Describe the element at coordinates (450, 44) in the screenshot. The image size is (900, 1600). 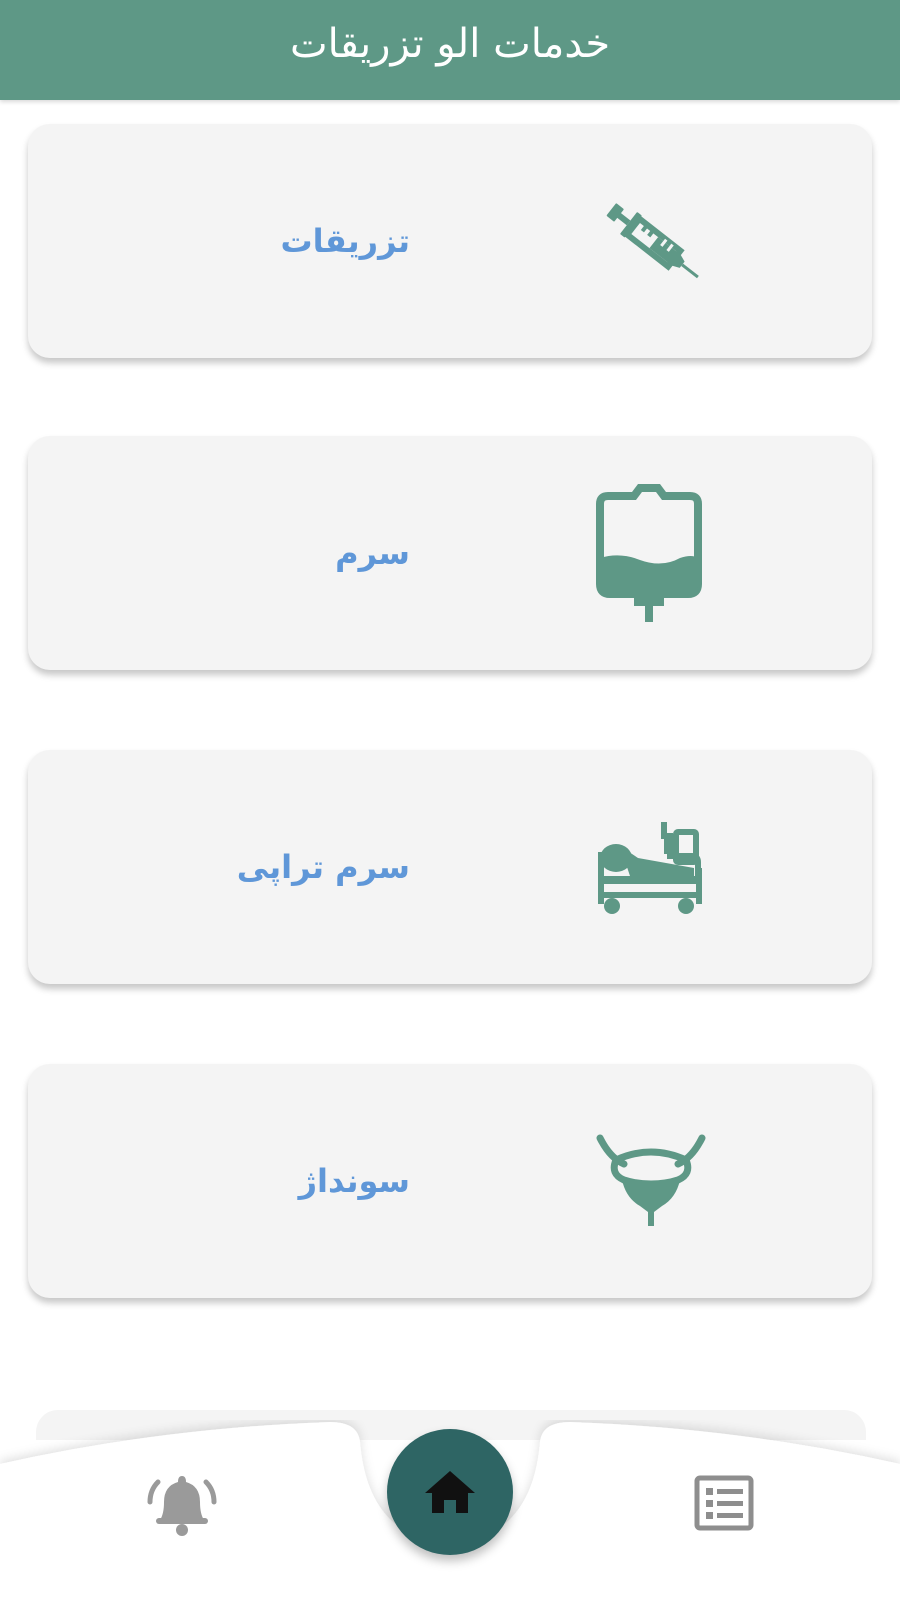
I see `page-title: خدمات الو تزریقات` at that location.